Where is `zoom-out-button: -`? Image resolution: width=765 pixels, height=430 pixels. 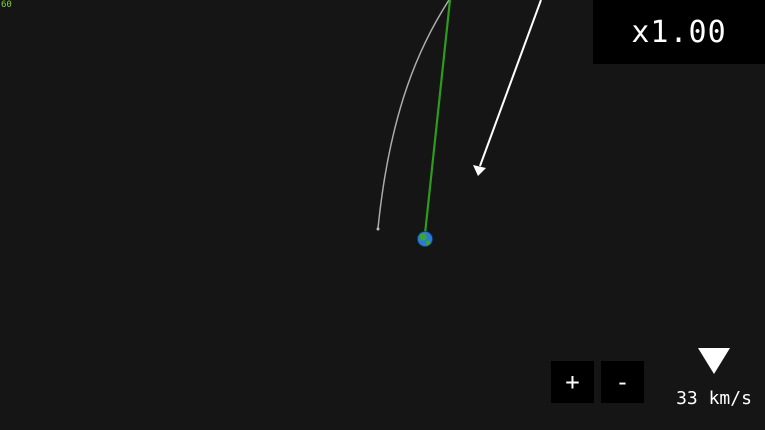 zoom-out-button: - is located at coordinates (622, 382).